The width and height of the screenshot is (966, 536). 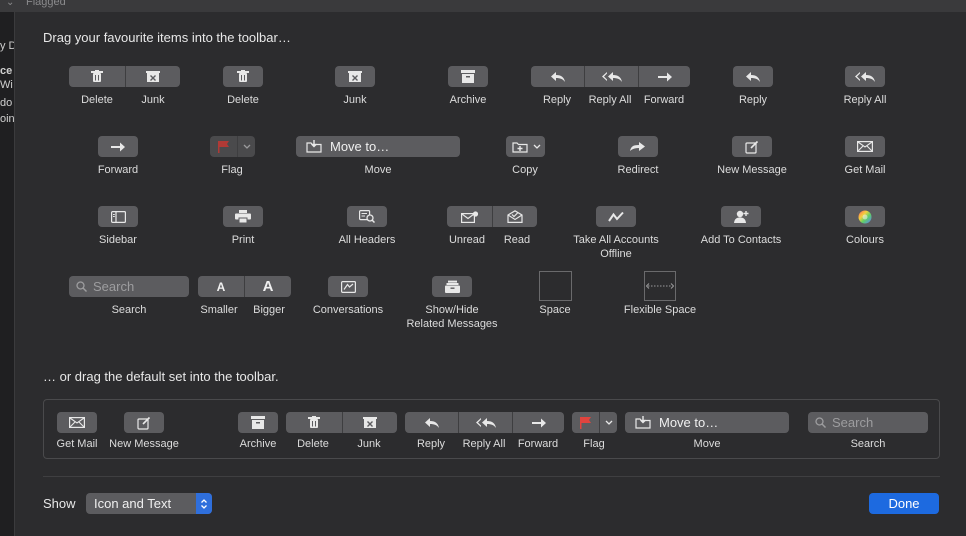 What do you see at coordinates (114, 286) in the screenshot?
I see `search-placeholder: Search` at bounding box center [114, 286].